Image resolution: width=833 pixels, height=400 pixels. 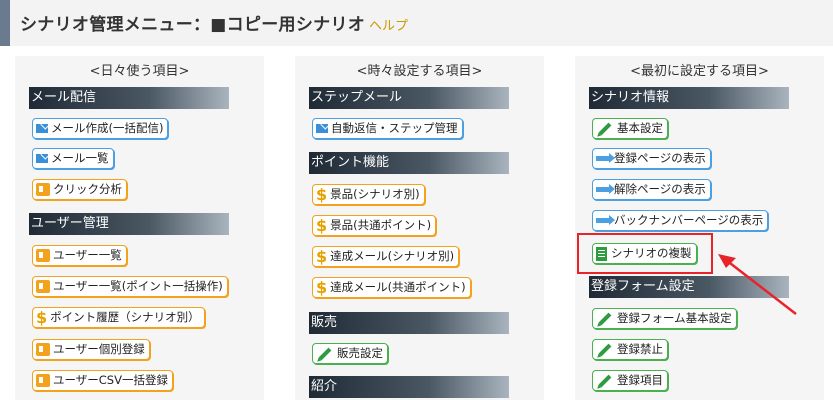 I want to click on create-mail-button: メール作成(一括配信), so click(x=100, y=128).